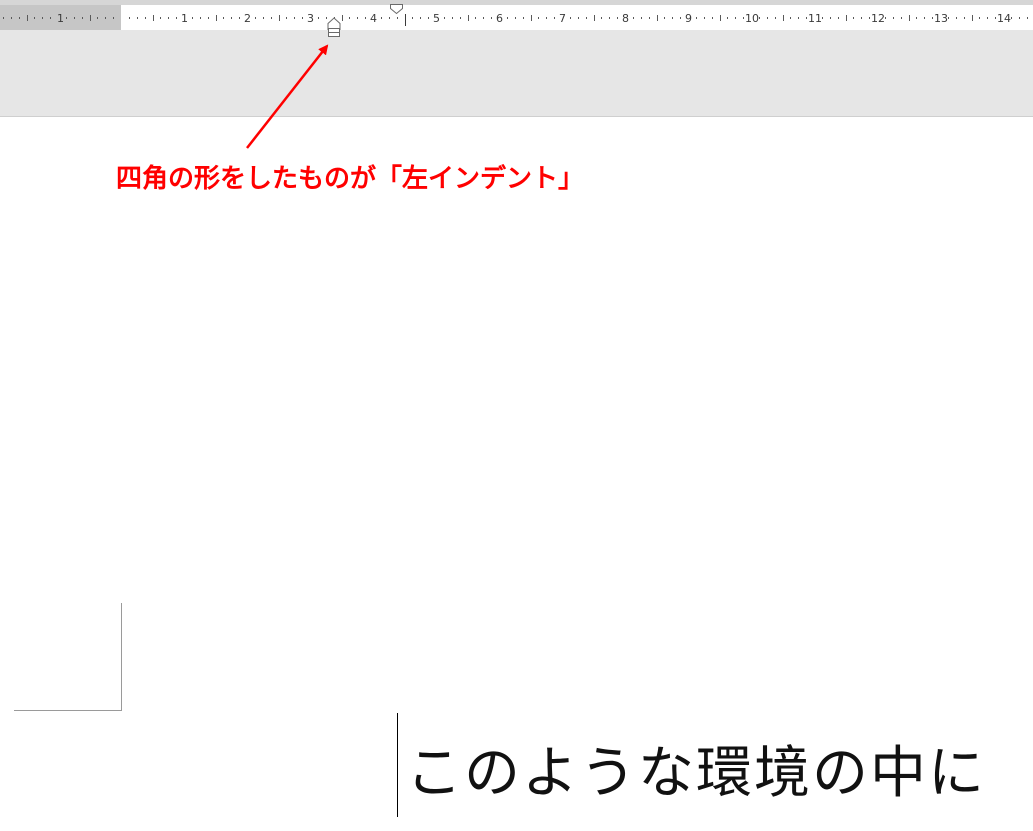 This screenshot has width=1033, height=831. I want to click on ruler-ticks: 1 1 2 3 4 5 6 7 8 9 10 11 12 13 14, so click(515, 17).